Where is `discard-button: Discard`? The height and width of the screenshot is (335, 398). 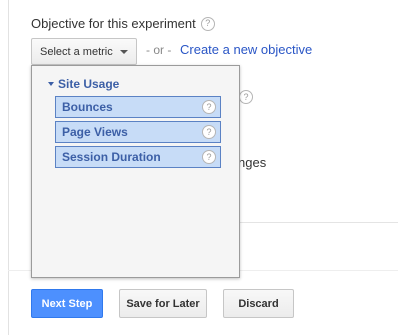
discard-button: Discard is located at coordinates (258, 303).